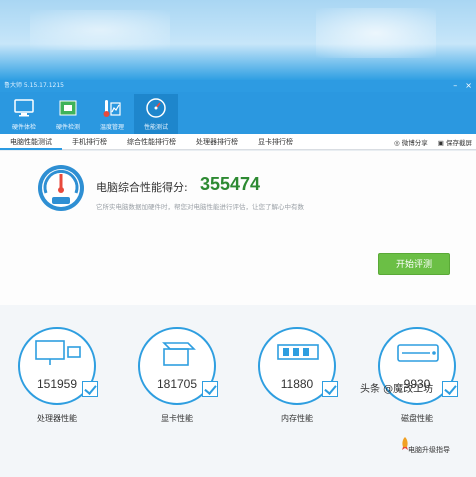 This screenshot has width=476, height=477. Describe the element at coordinates (58, 352) in the screenshot. I see `cpu-monitor-icon` at that location.